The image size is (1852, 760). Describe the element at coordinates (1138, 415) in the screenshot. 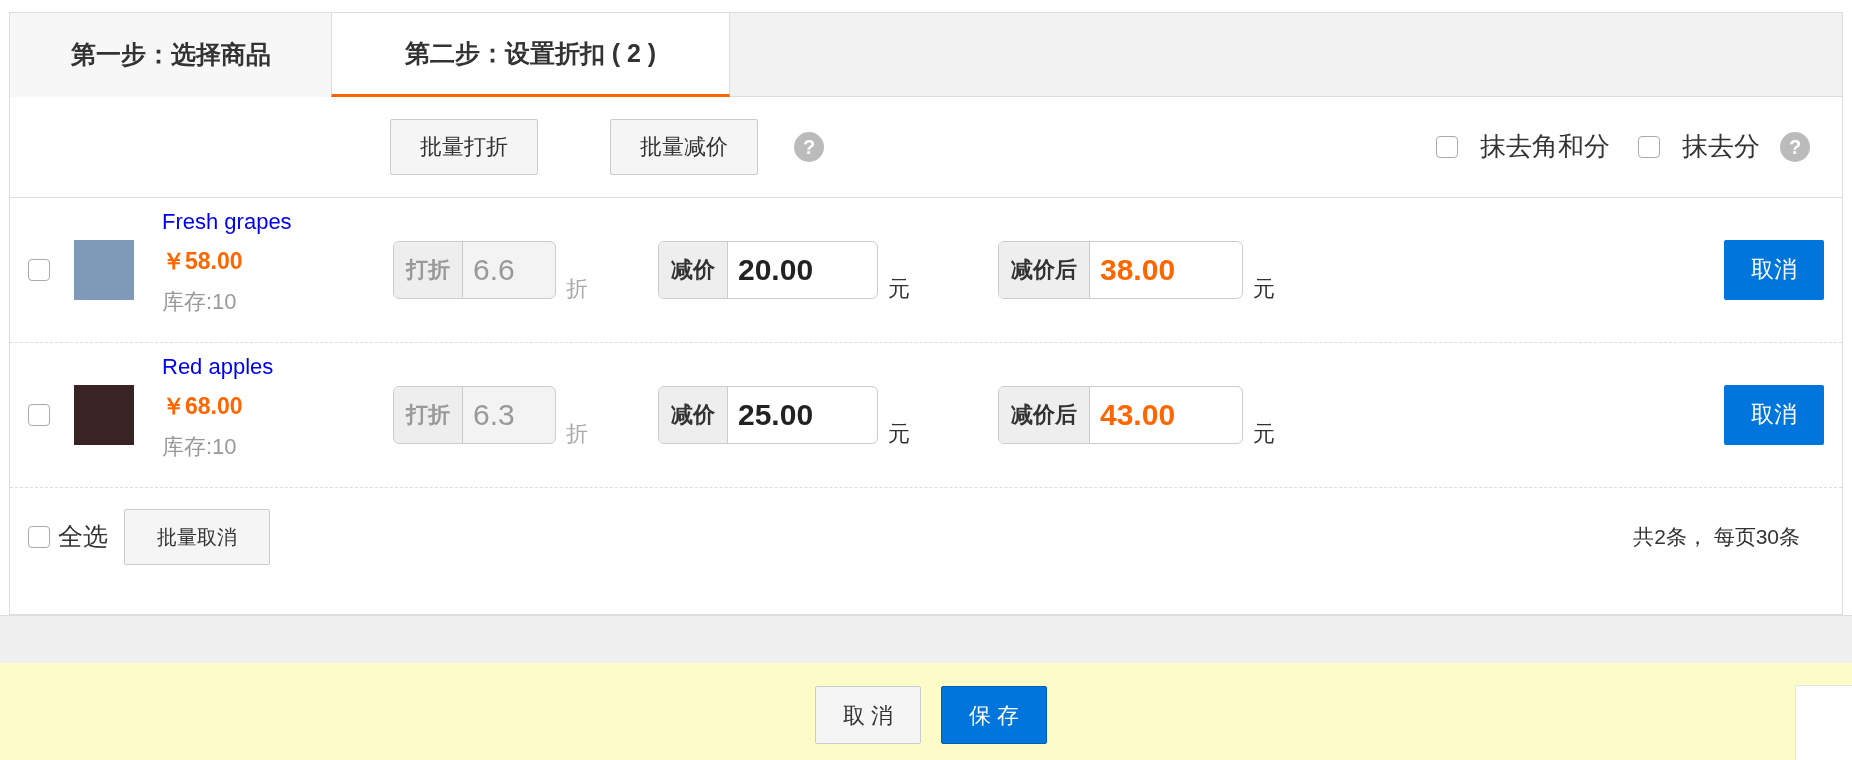

I see `input-value: 43.00` at that location.